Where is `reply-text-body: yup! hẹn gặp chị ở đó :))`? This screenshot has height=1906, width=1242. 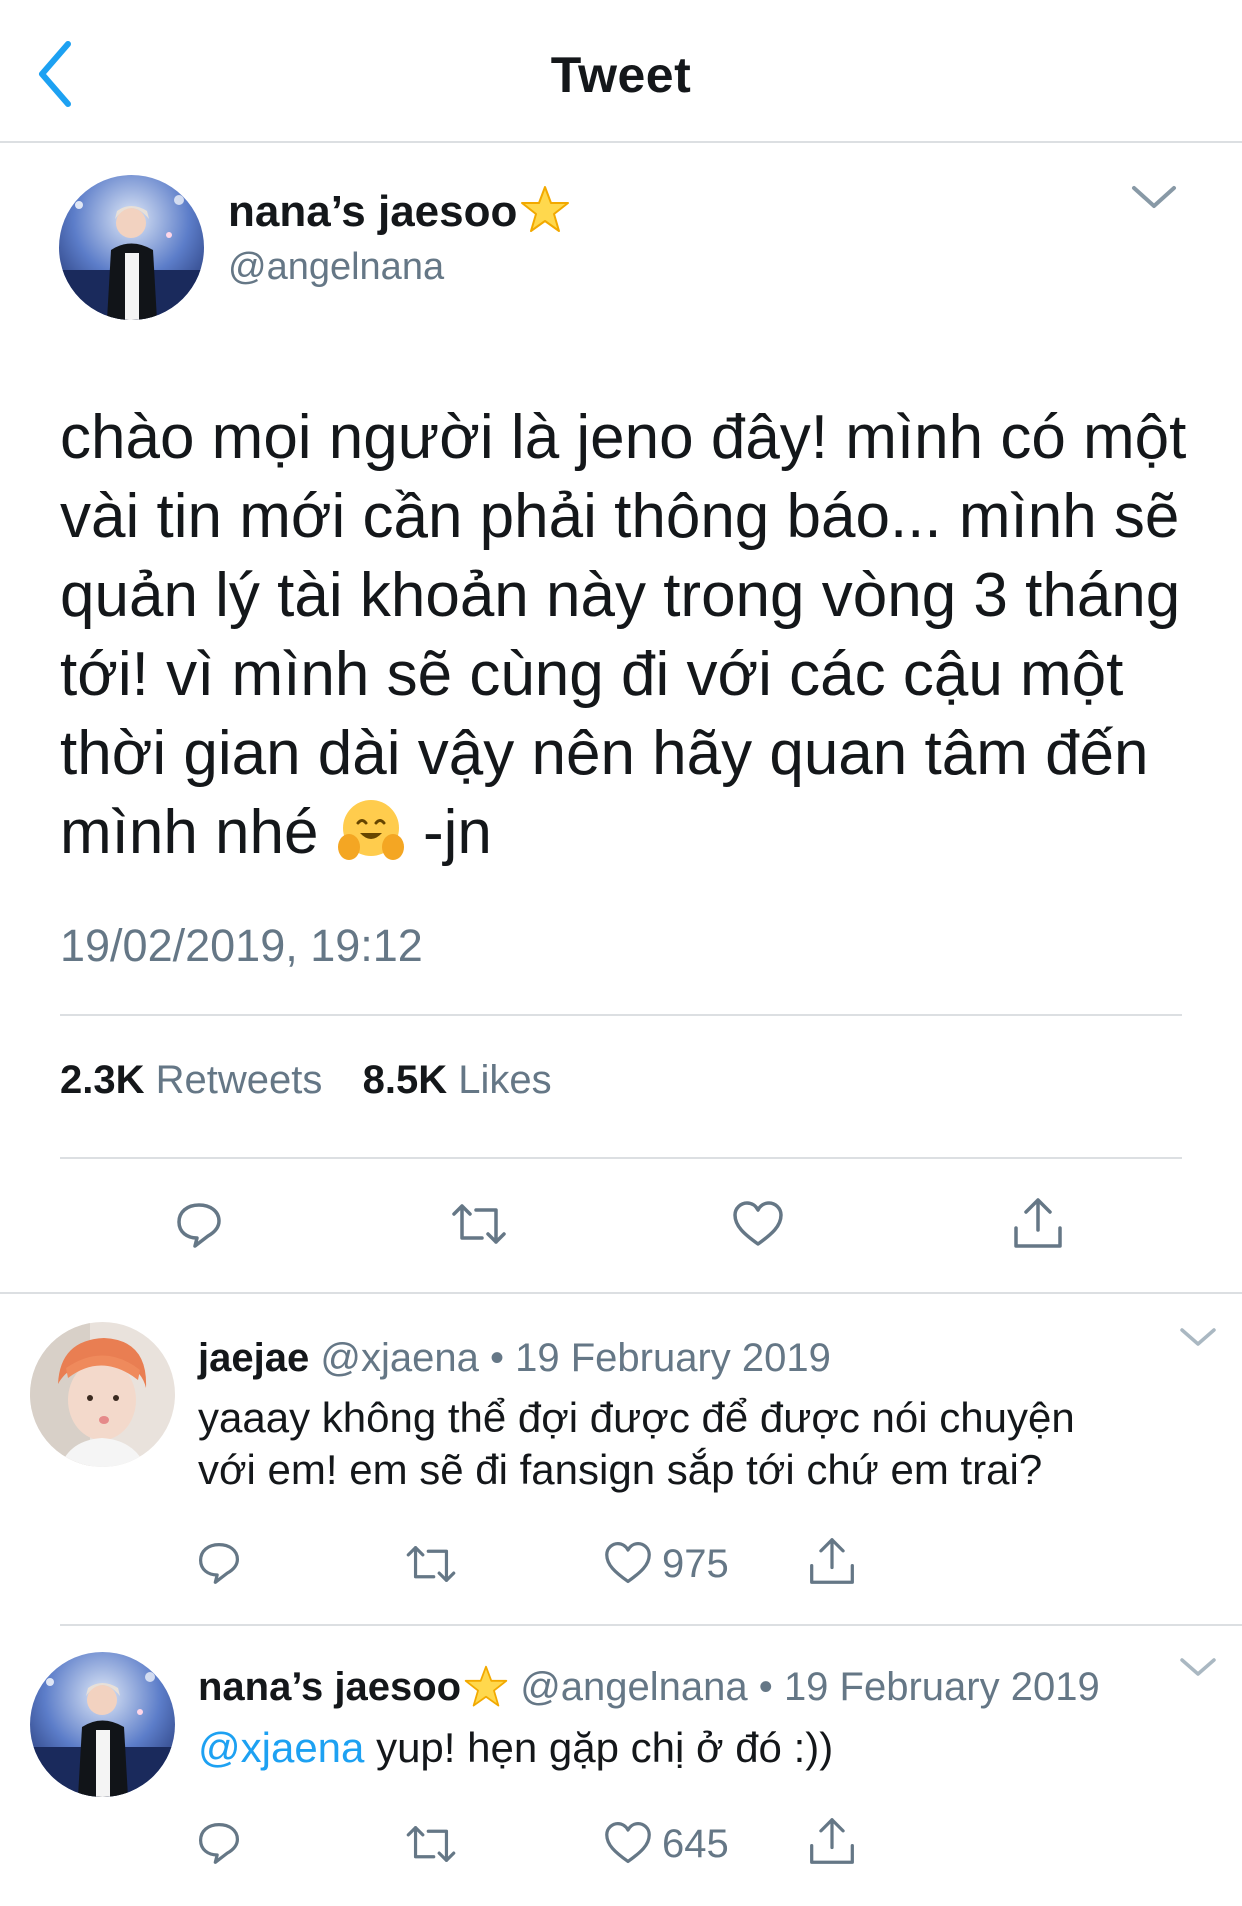 reply-text-body: yup! hẹn gặp chị ở đó :)) is located at coordinates (605, 1747).